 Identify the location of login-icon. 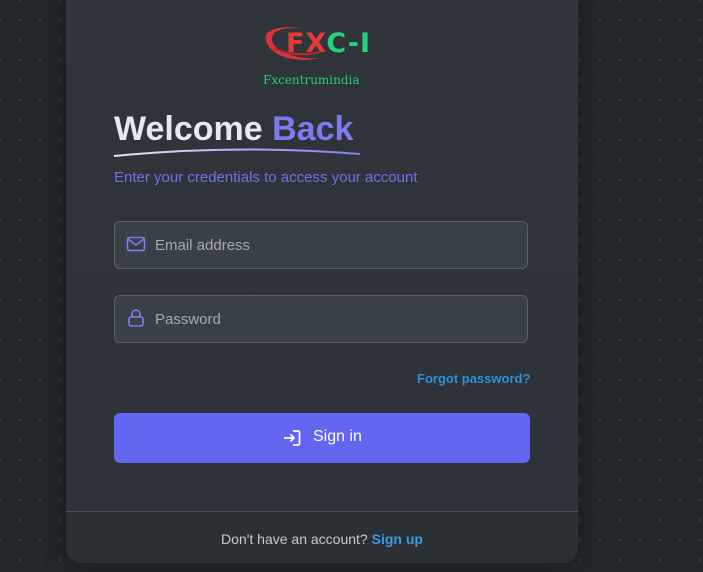
(292, 438).